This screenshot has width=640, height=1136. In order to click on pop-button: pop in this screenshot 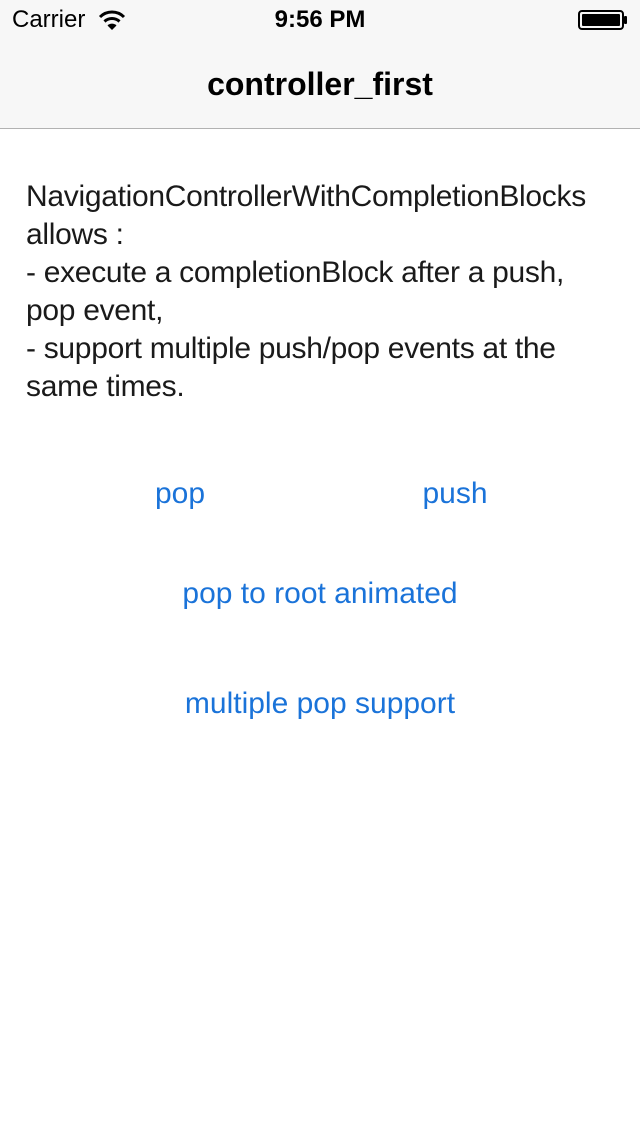, I will do `click(180, 494)`.